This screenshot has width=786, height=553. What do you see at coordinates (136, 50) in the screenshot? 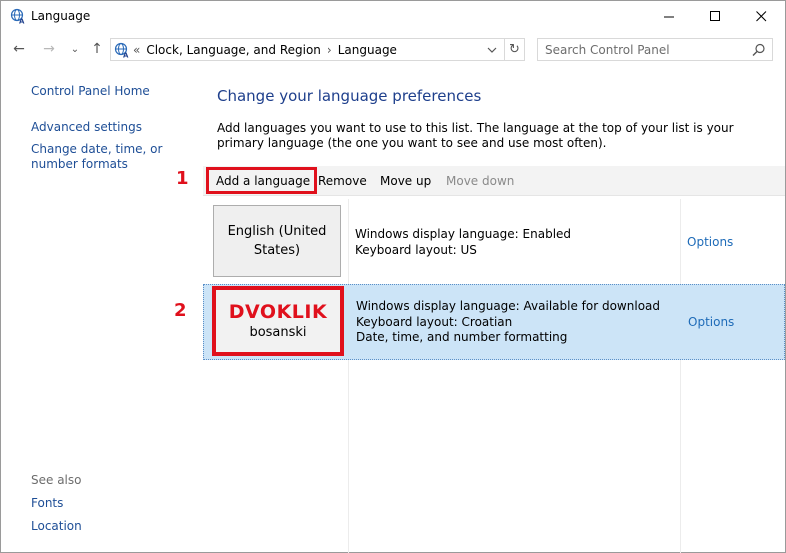
I see `breadcrumb-overflow: «` at bounding box center [136, 50].